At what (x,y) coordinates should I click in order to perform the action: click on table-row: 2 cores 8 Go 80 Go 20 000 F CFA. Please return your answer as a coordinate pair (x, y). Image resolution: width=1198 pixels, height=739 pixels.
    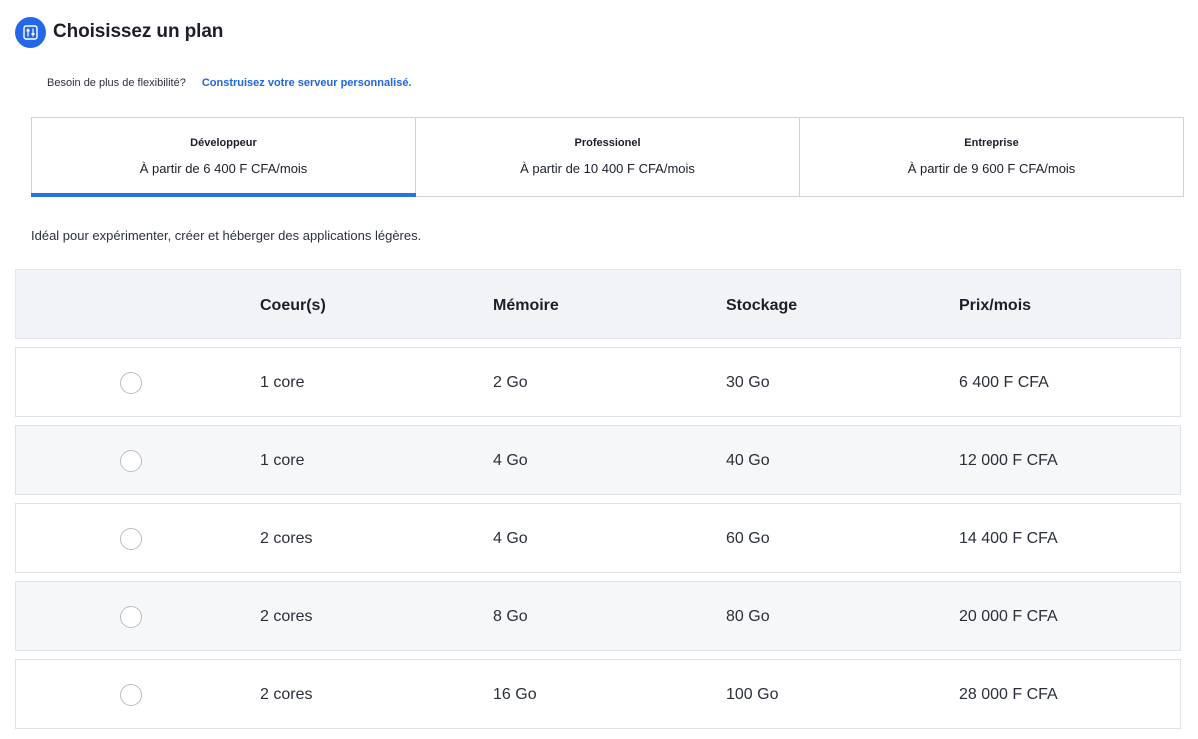
    Looking at the image, I should click on (598, 616).